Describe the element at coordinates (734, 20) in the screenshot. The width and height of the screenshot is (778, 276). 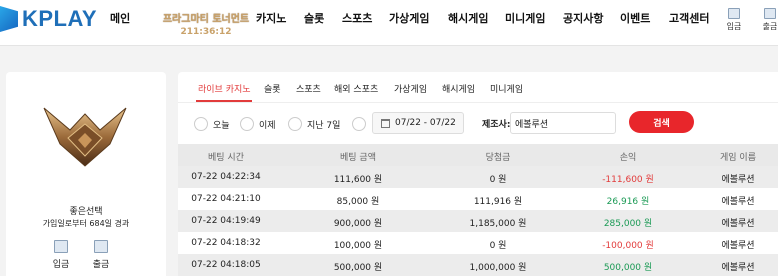
I see `header-deposit-button: 입금` at that location.